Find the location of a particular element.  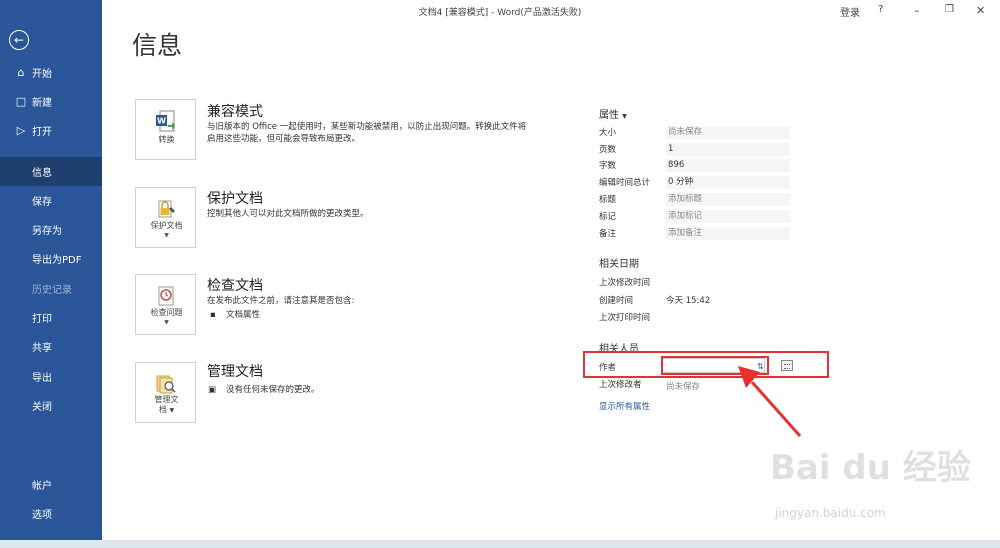

prop-comments-label: 备注 is located at coordinates (608, 234).